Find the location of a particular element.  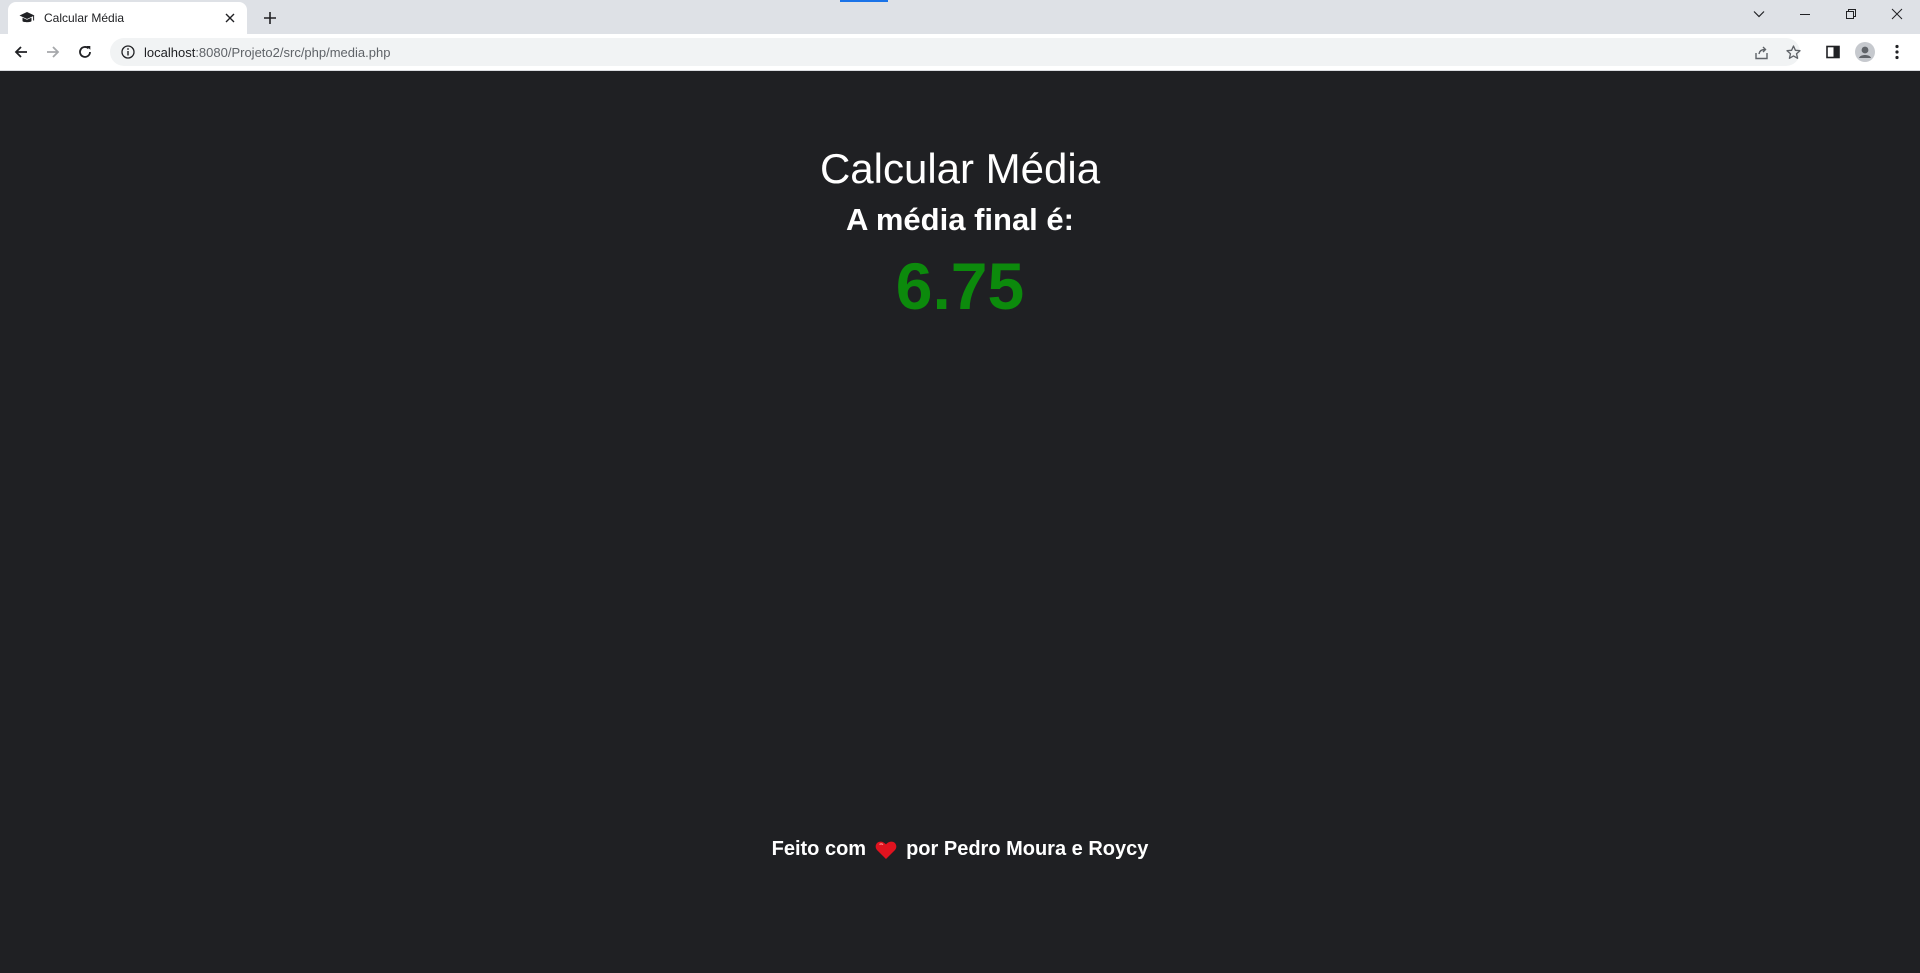

chevron-down-icon is located at coordinates (1759, 14).